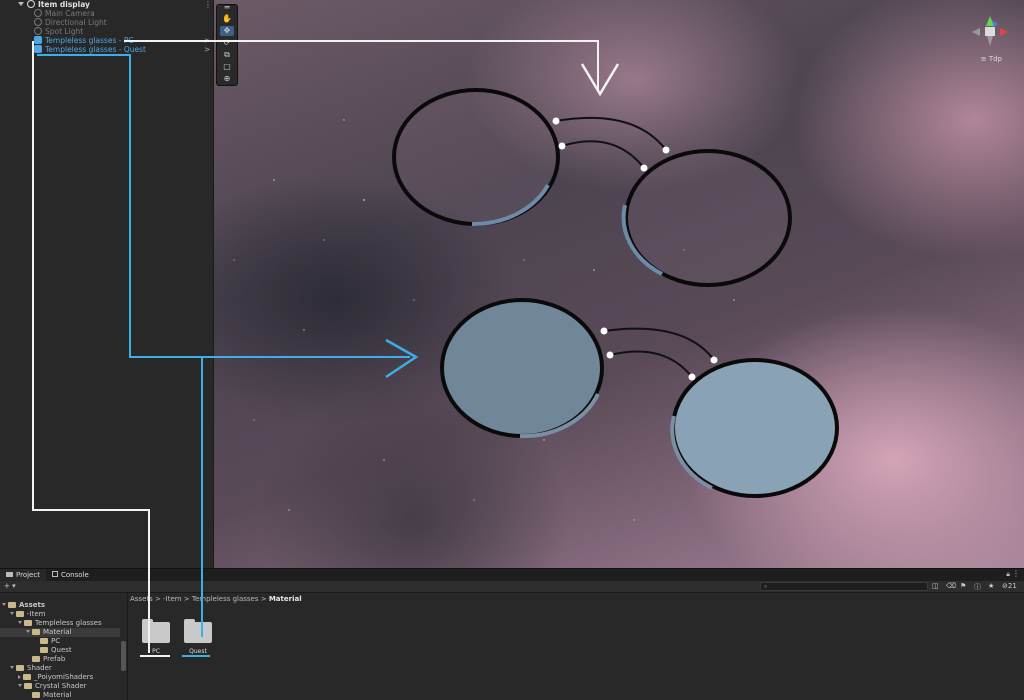 Image resolution: width=1024 pixels, height=700 pixels. Describe the element at coordinates (19, 677) in the screenshot. I see `caret-right-icon` at that location.